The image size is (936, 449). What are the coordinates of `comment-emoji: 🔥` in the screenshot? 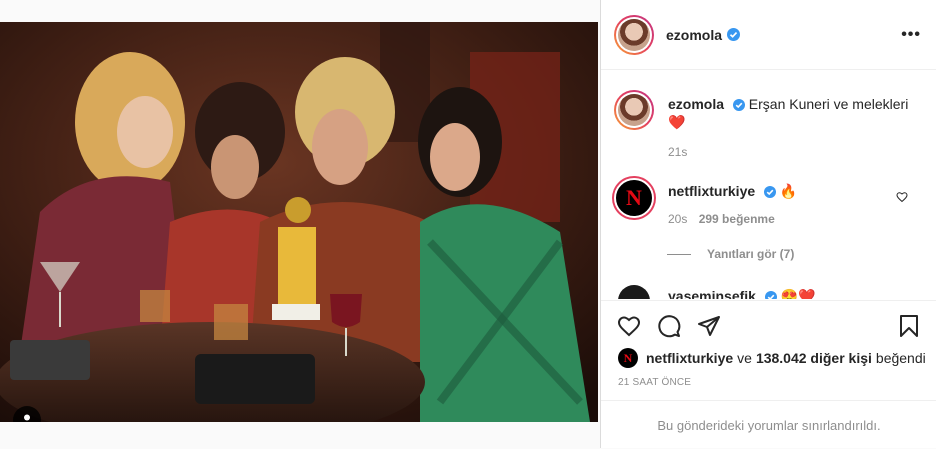 It's located at (788, 191).